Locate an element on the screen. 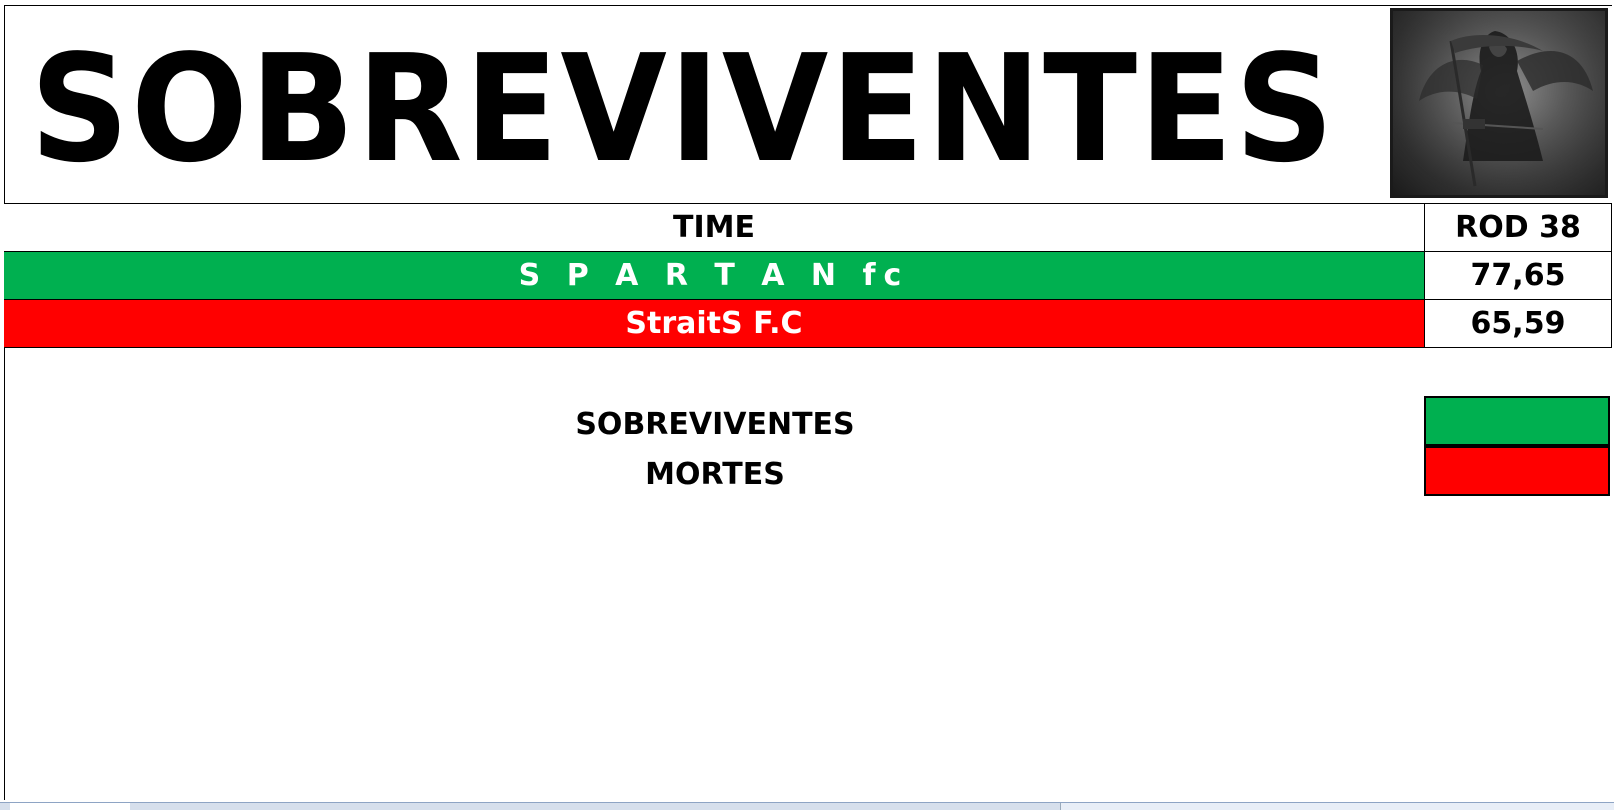  legend: SOBREVIVENTES MORTES is located at coordinates (715, 450).